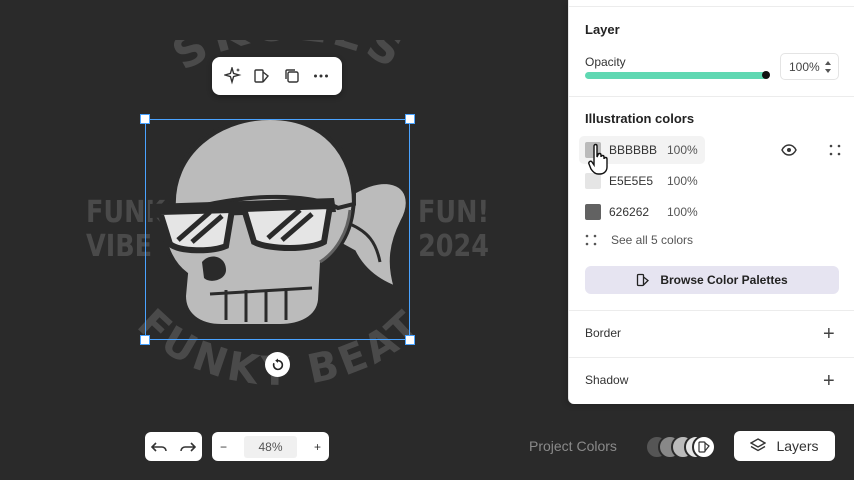 This screenshot has height=480, width=854. What do you see at coordinates (724, 280) in the screenshot?
I see `browse-label: Browse Color Palettes` at bounding box center [724, 280].